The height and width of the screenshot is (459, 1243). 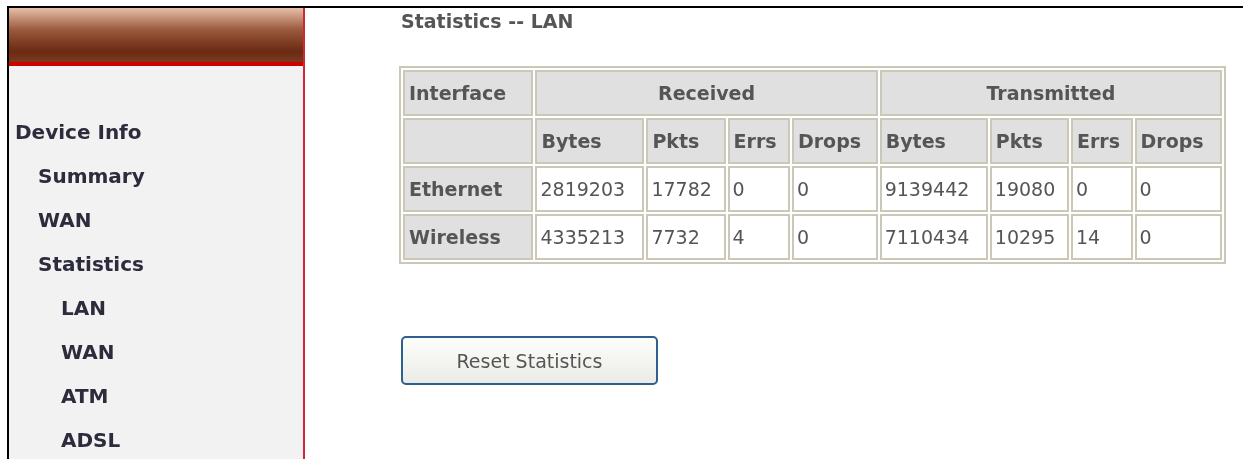 I want to click on table-cell: 4, so click(x=758, y=237).